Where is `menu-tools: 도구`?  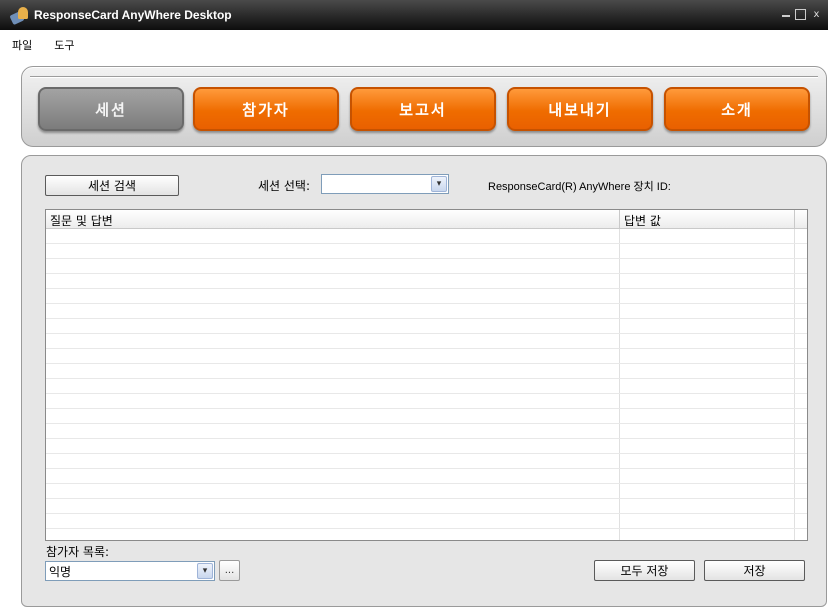
menu-tools: 도구 is located at coordinates (64, 45).